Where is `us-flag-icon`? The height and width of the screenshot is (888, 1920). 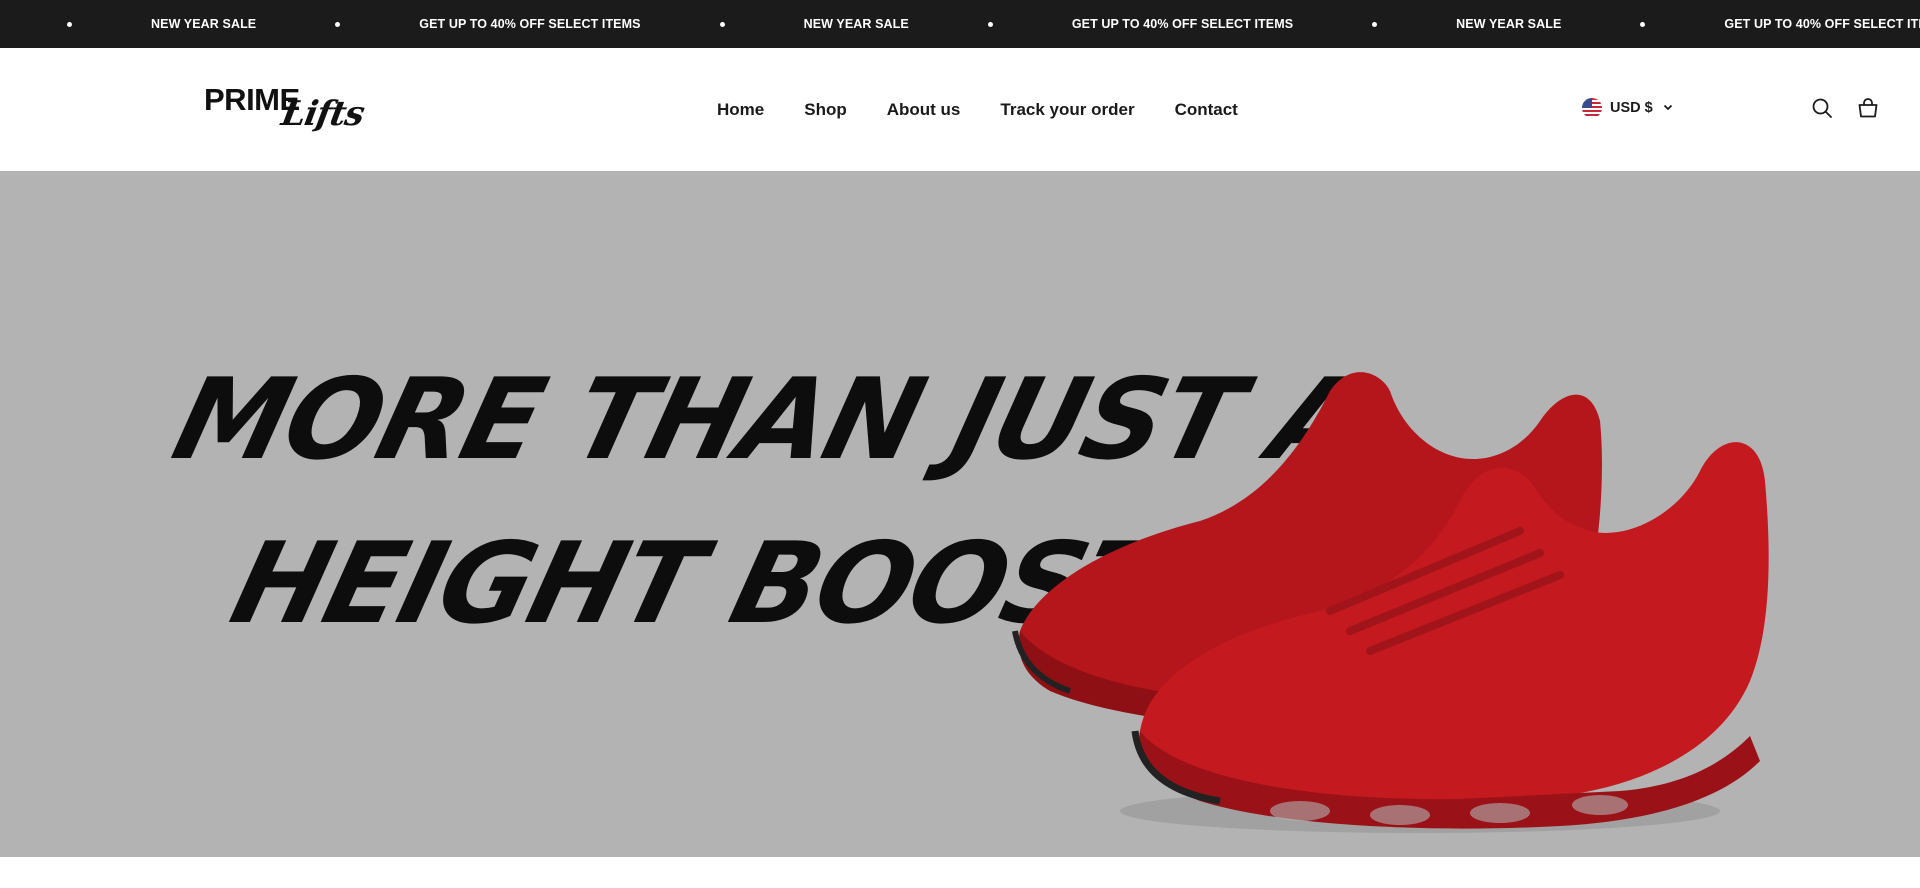 us-flag-icon is located at coordinates (1592, 108).